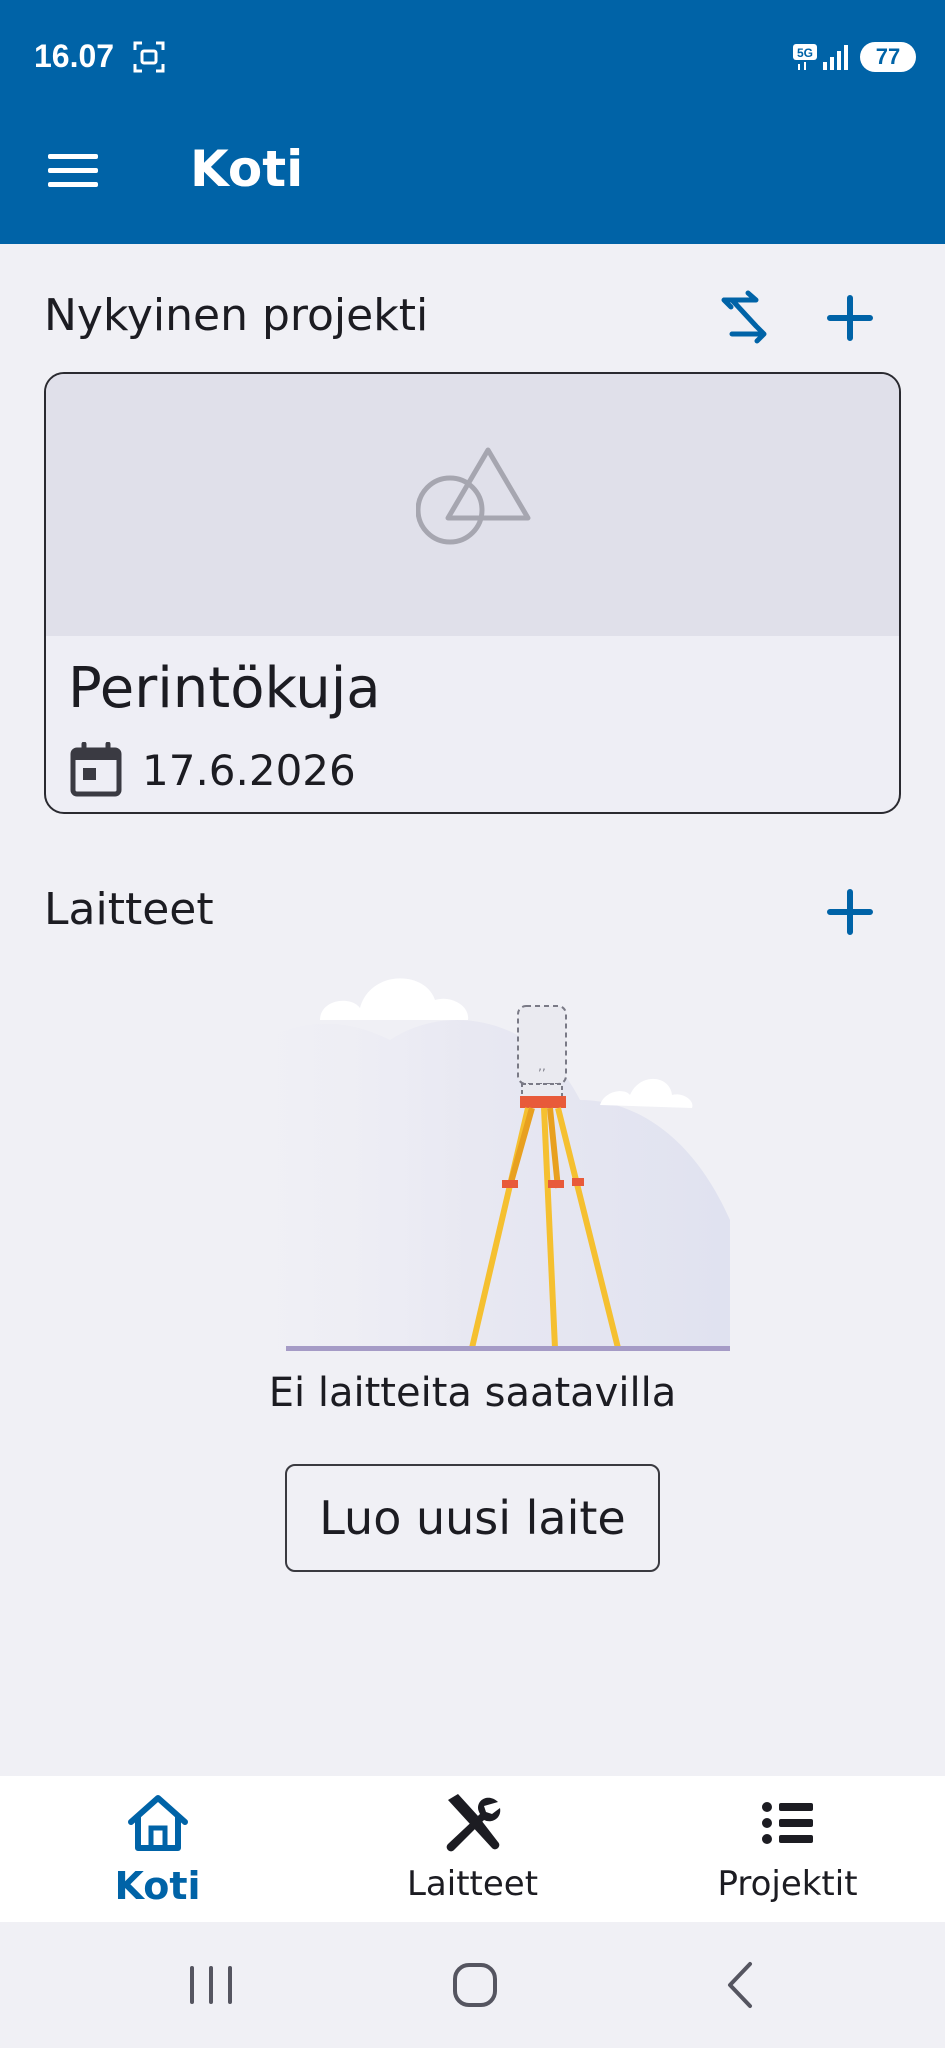 The height and width of the screenshot is (2048, 945). Describe the element at coordinates (73, 168) in the screenshot. I see `menu-button` at that location.